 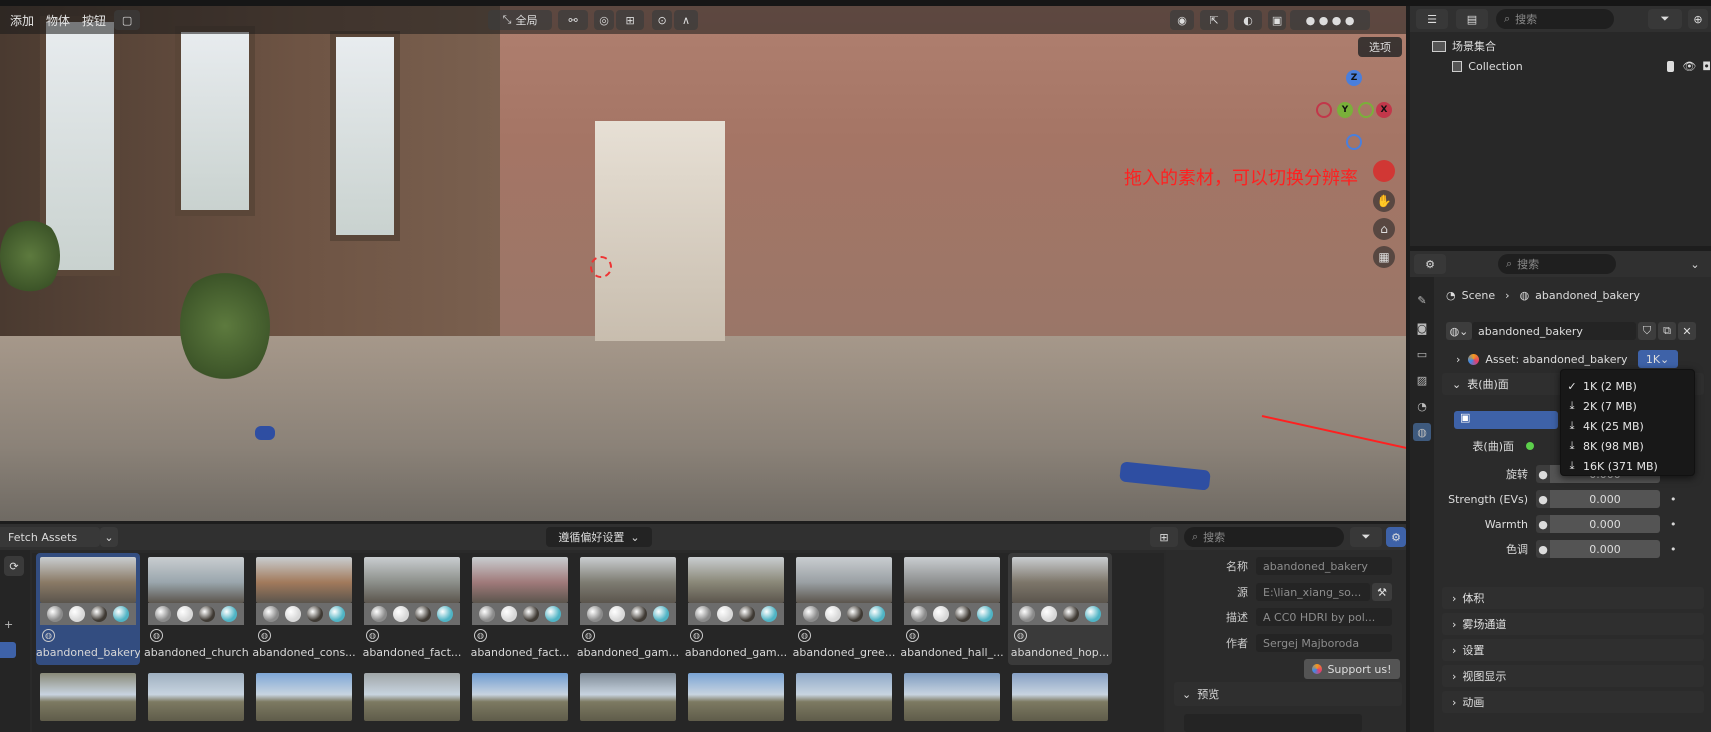 What do you see at coordinates (686, 20) in the screenshot?
I see `falloff-icon: ∧` at bounding box center [686, 20].